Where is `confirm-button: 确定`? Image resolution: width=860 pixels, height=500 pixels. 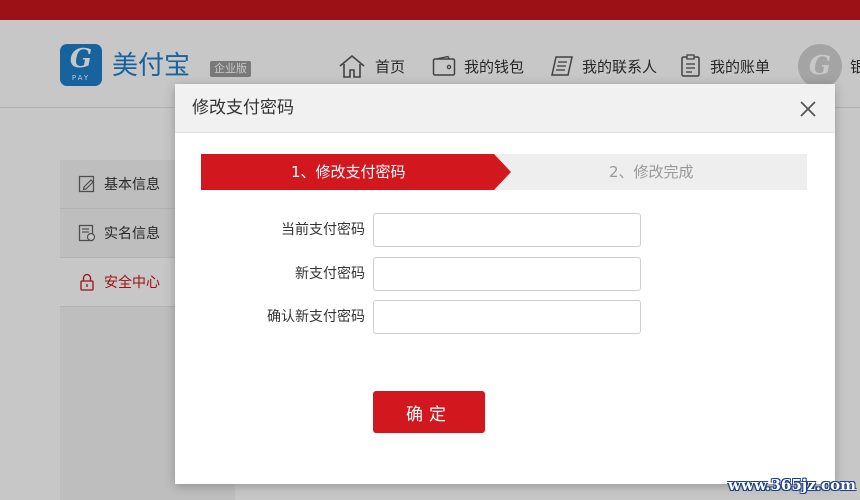 confirm-button: 确定 is located at coordinates (429, 412).